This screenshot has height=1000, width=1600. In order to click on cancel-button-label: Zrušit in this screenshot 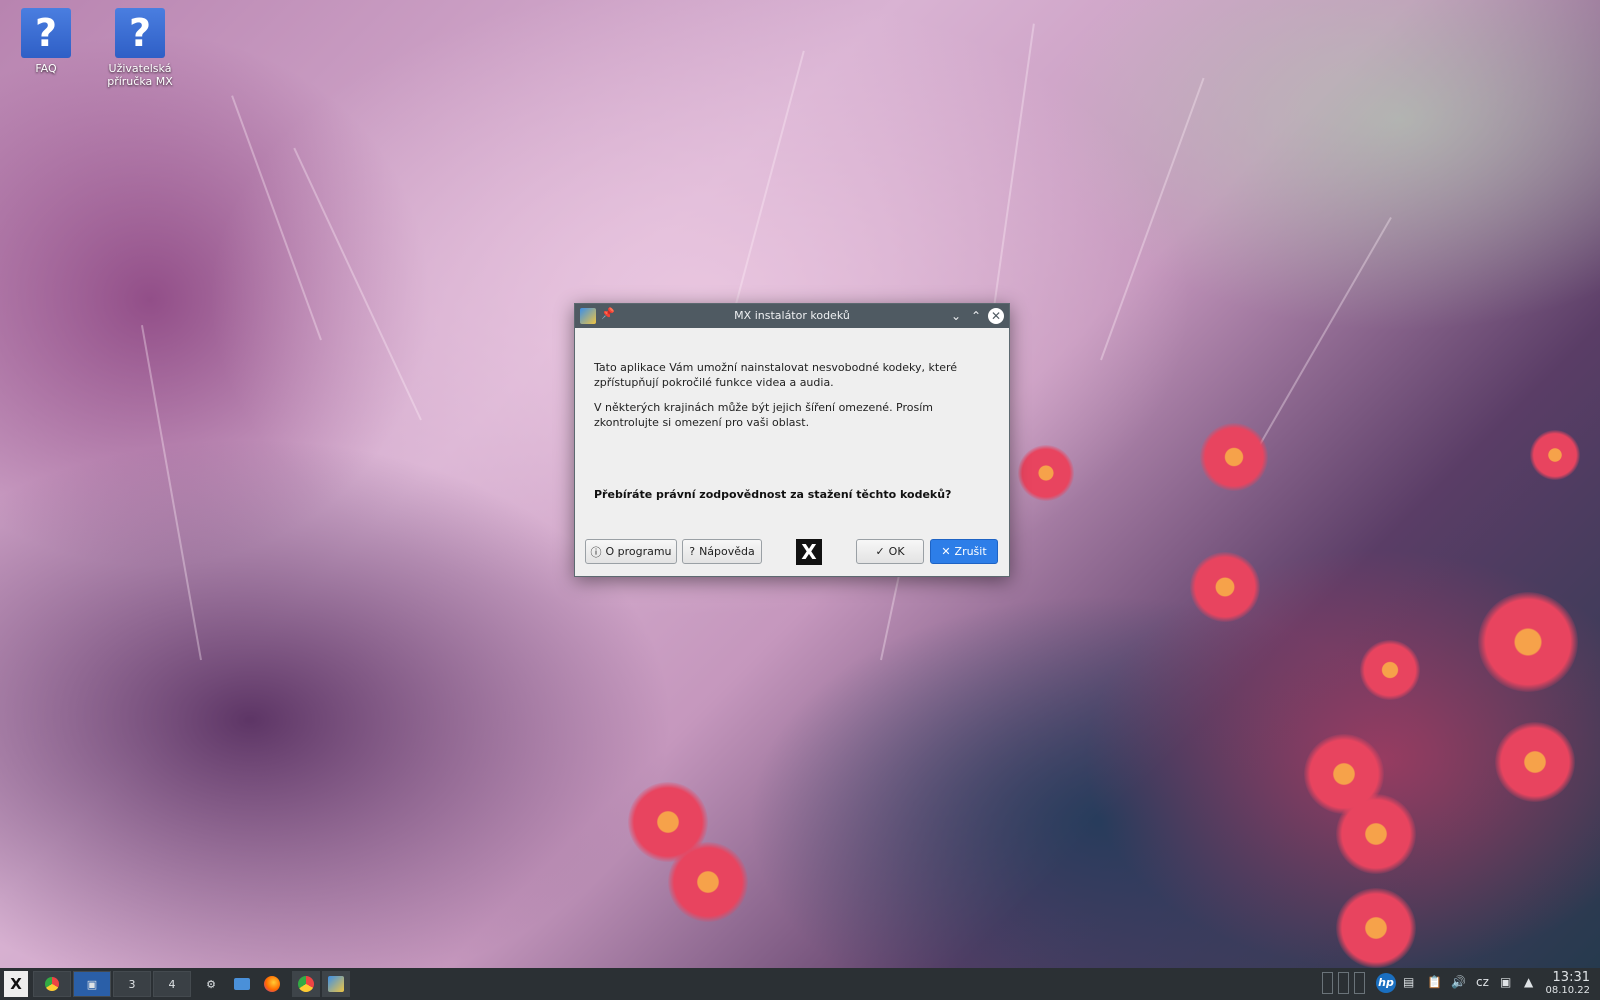, I will do `click(970, 551)`.